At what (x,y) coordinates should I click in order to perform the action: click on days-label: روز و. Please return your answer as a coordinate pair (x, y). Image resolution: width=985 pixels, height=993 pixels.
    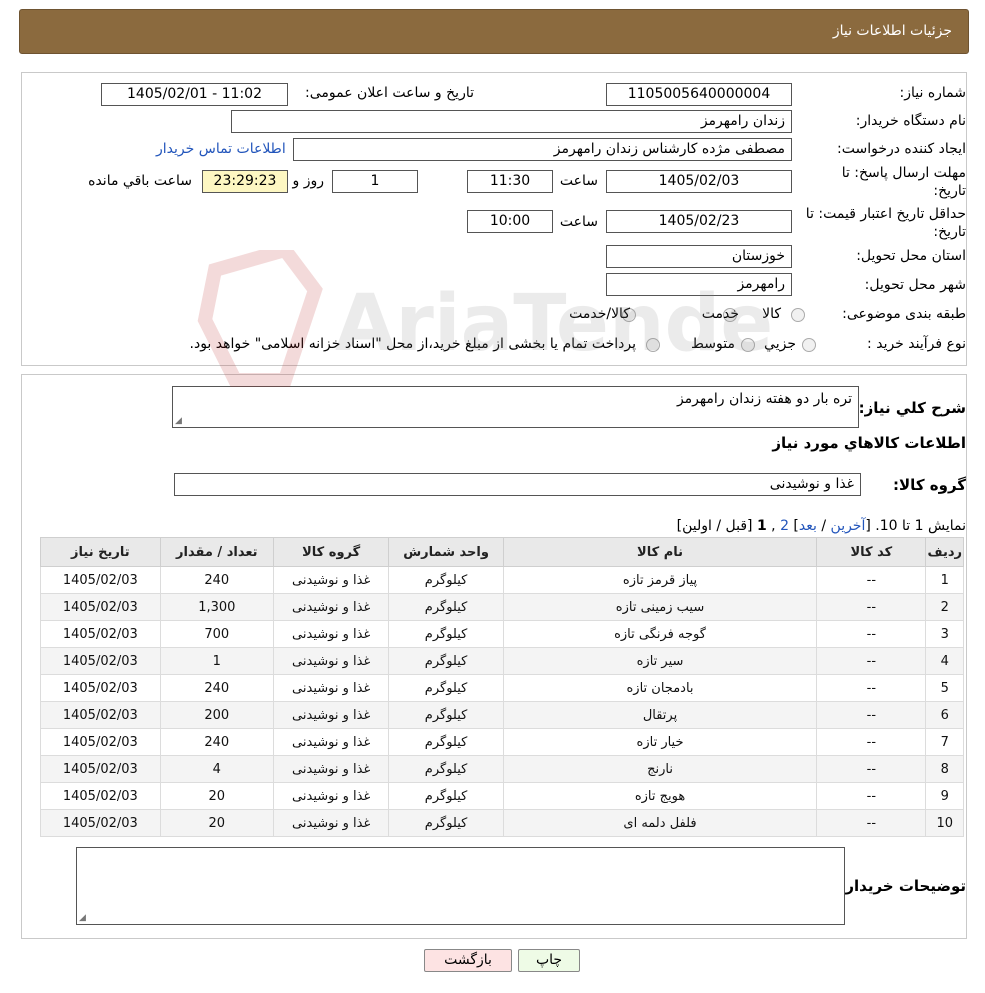
    Looking at the image, I should click on (308, 181).